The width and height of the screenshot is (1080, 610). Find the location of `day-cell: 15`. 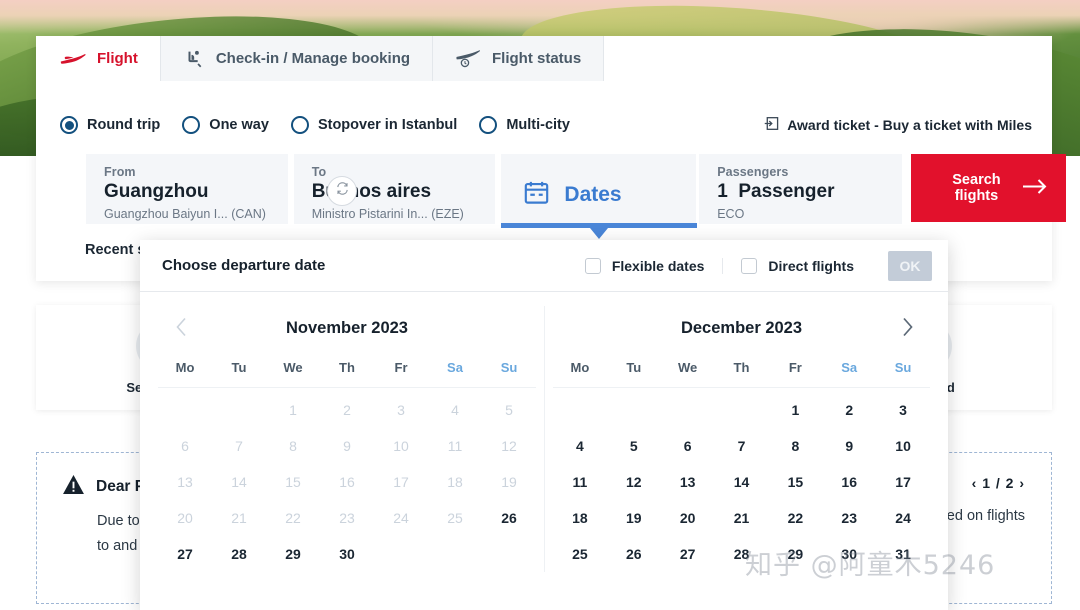

day-cell: 15 is located at coordinates (795, 482).